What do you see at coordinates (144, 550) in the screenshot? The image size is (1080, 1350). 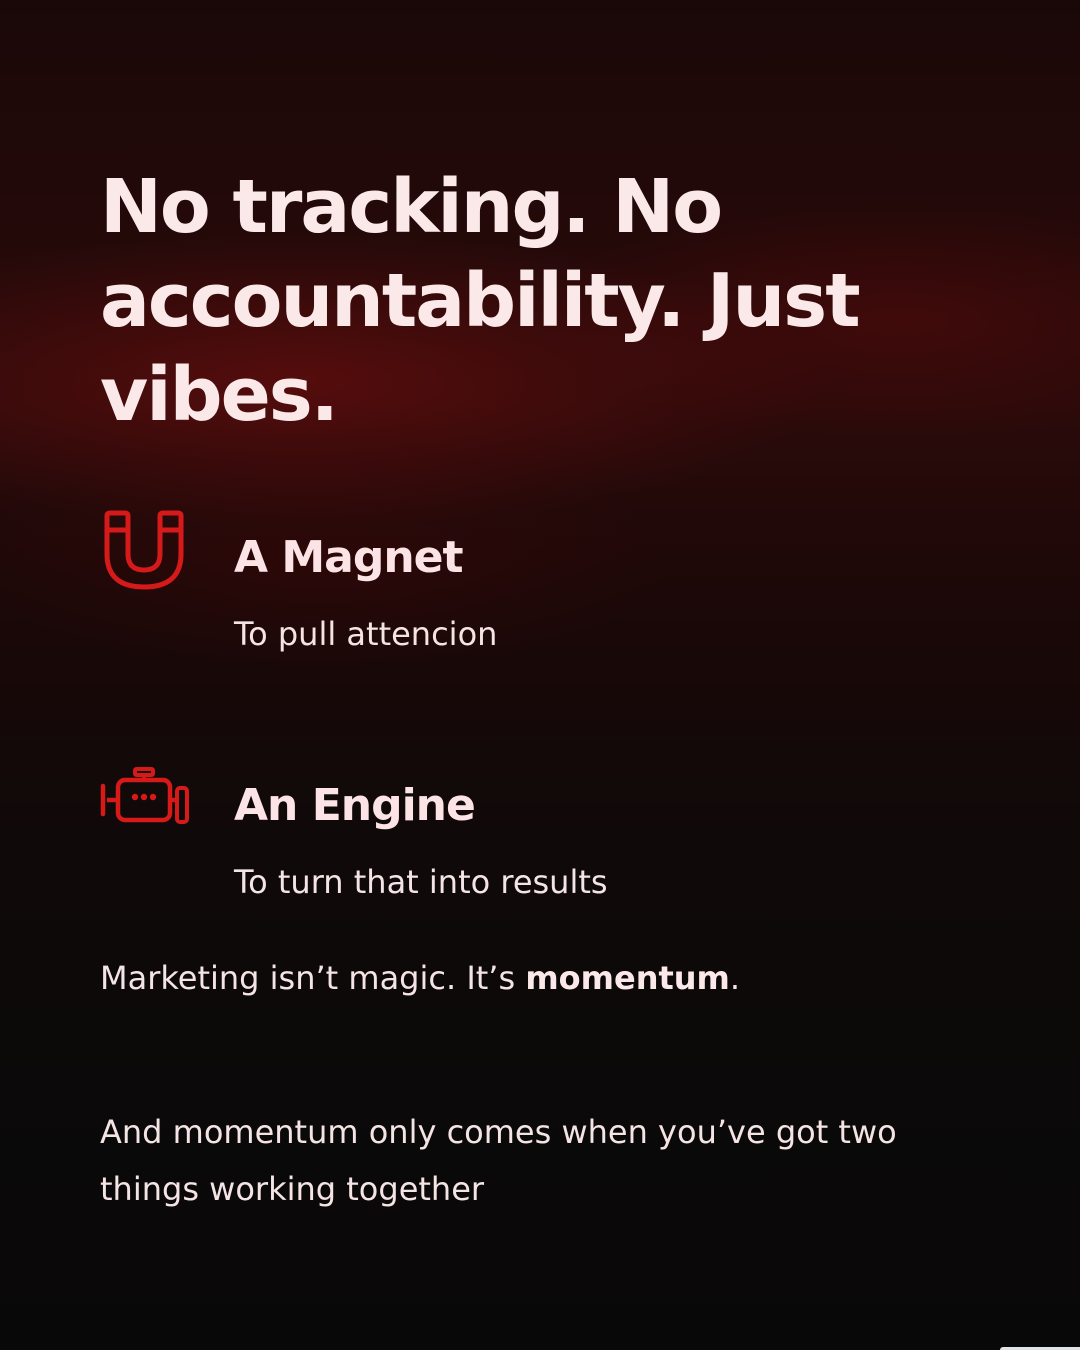 I see `magnet-icon` at bounding box center [144, 550].